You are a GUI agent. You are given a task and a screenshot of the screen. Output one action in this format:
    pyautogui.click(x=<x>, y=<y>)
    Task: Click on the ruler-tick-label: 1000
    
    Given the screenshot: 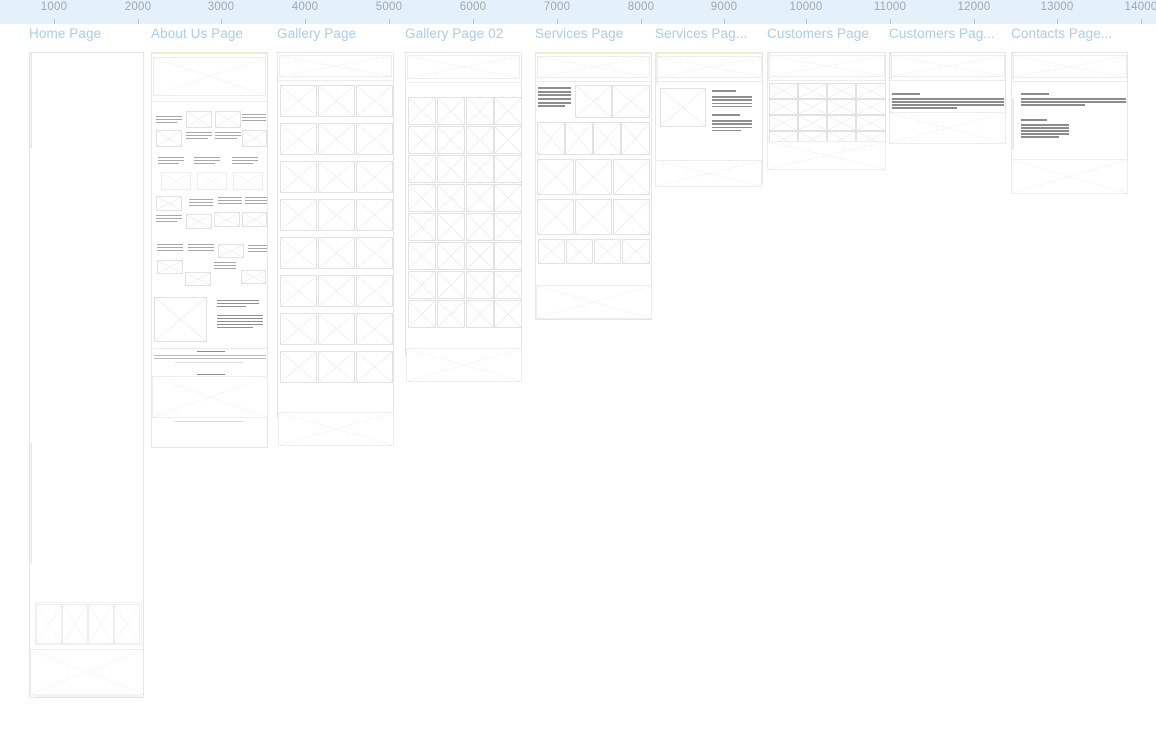 What is the action you would take?
    pyautogui.click(x=54, y=7)
    